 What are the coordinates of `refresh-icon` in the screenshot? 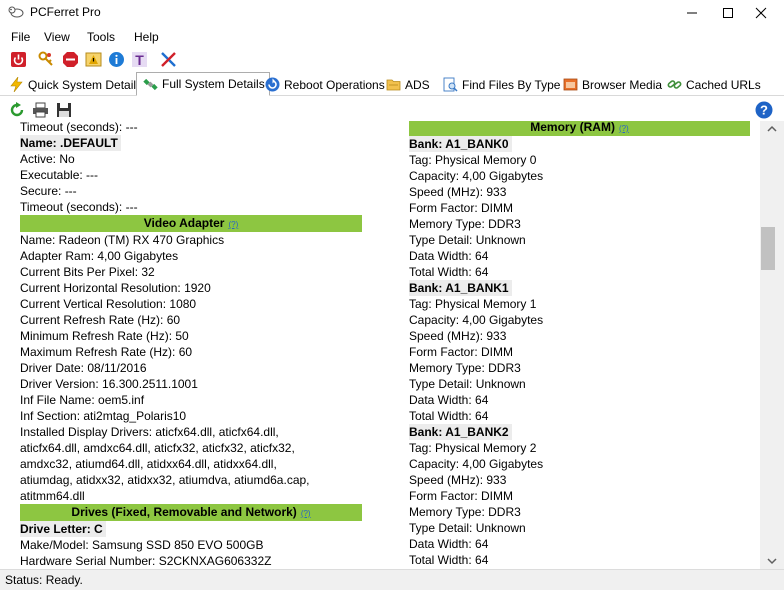 It's located at (17, 110).